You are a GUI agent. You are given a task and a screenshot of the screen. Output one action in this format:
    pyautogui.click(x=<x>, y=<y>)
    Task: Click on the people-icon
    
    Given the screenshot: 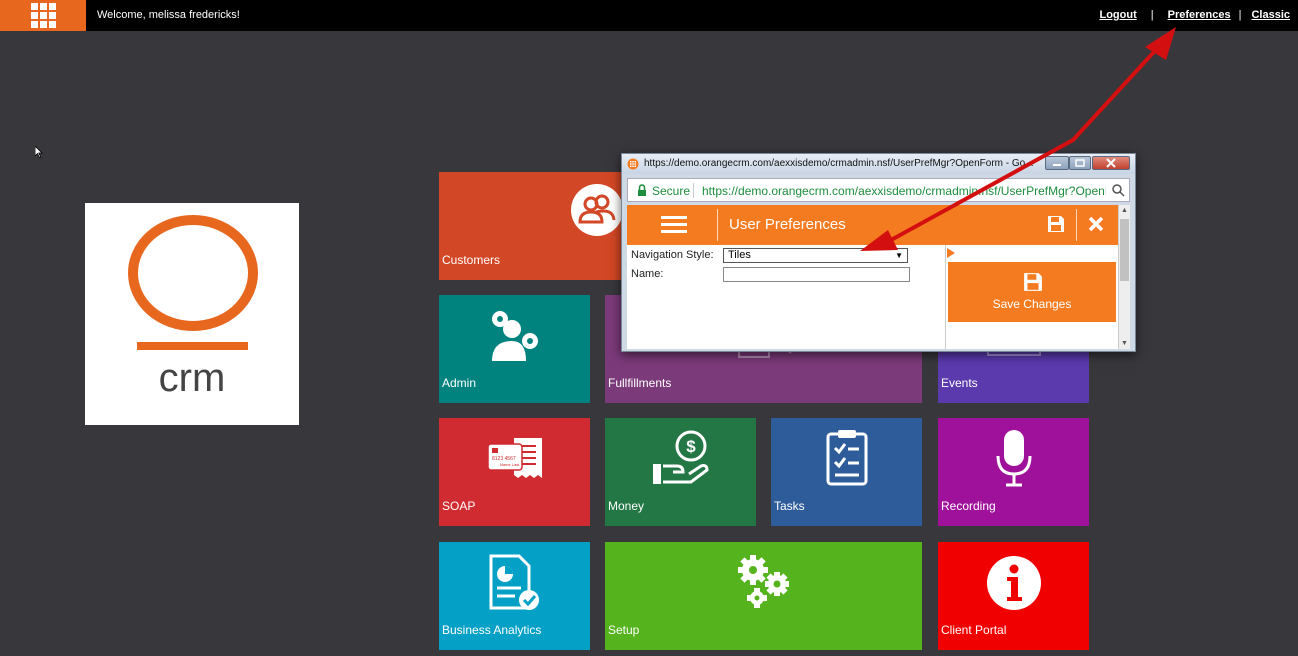 What is the action you would take?
    pyautogui.click(x=597, y=210)
    